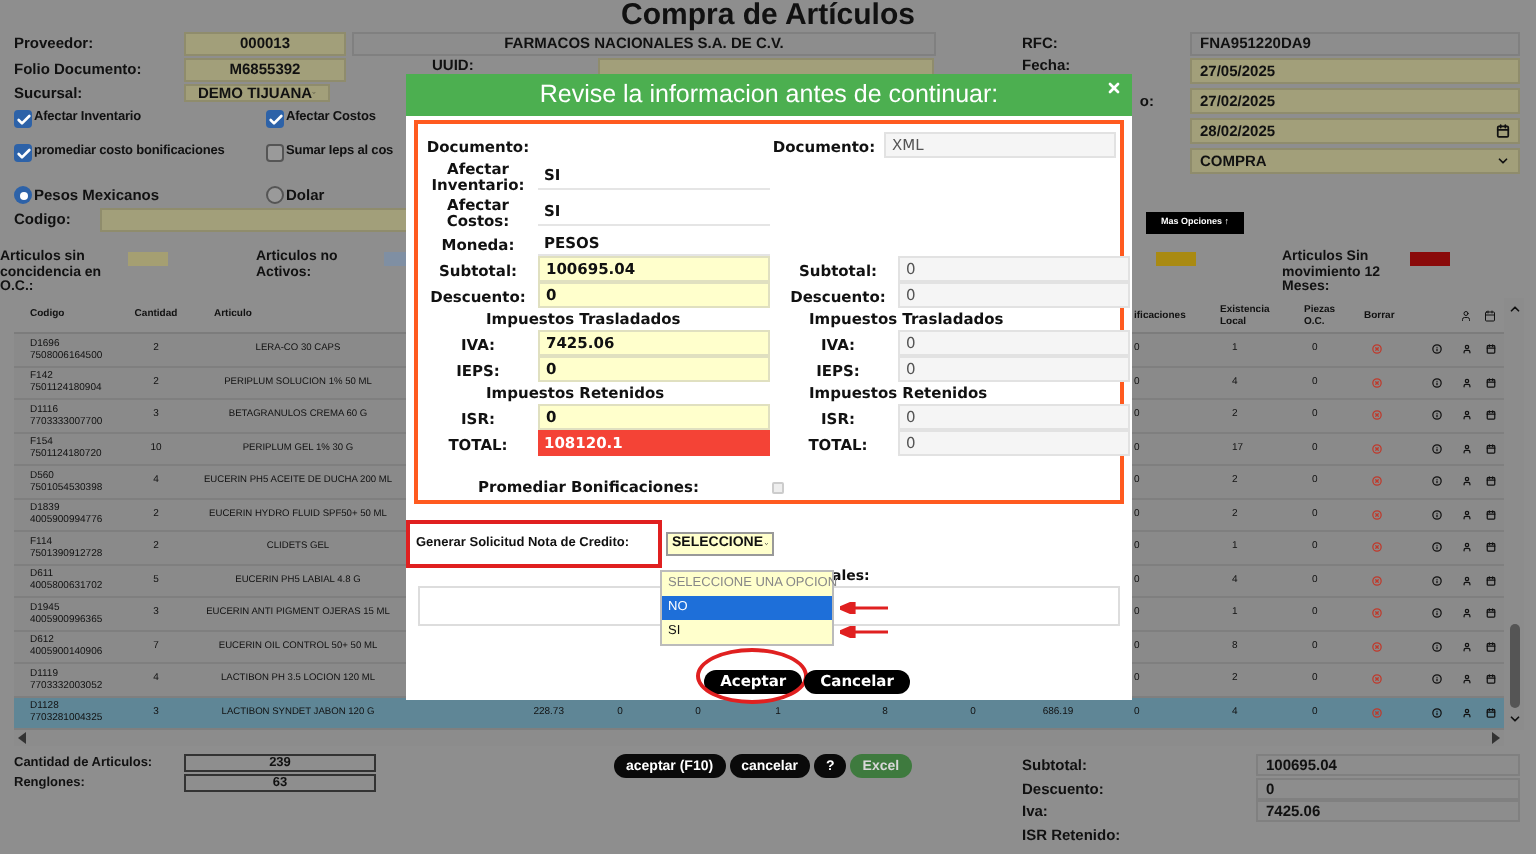 This screenshot has width=1536, height=854. I want to click on dialog-title: Revise la informacion antes de continuar:, so click(769, 95).